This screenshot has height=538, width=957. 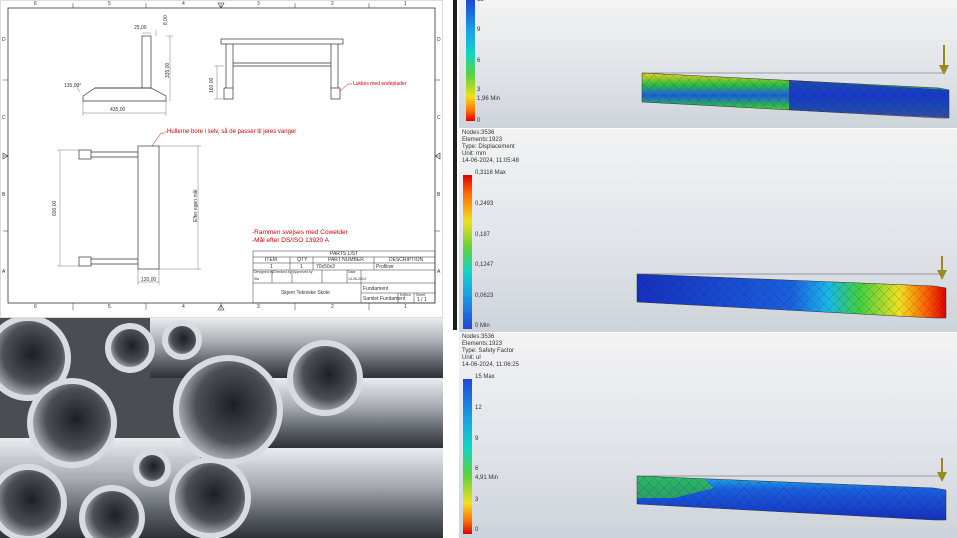 What do you see at coordinates (149, 280) in the screenshot?
I see `dimension-label: 120,00` at bounding box center [149, 280].